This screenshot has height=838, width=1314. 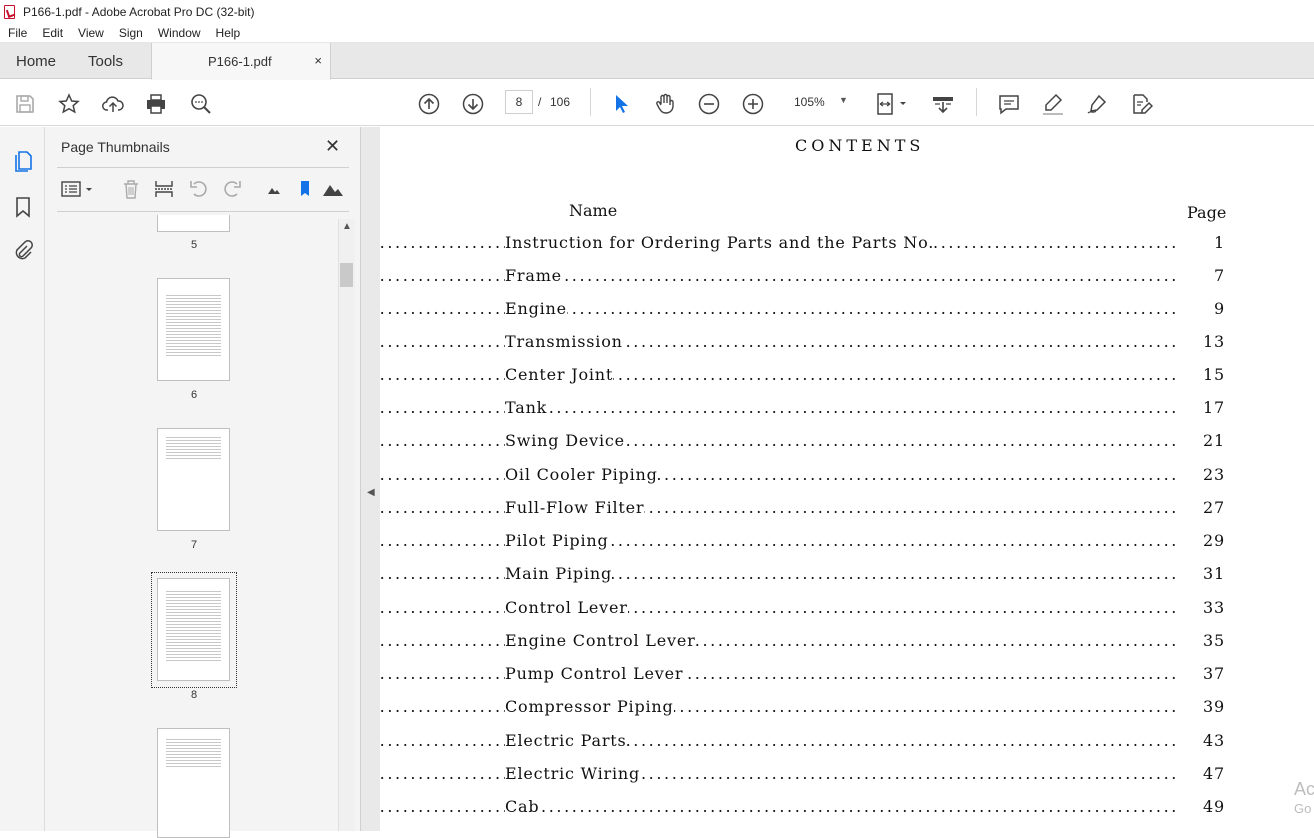 I want to click on rotate-counterclockwise-icon, so click(x=199, y=189).